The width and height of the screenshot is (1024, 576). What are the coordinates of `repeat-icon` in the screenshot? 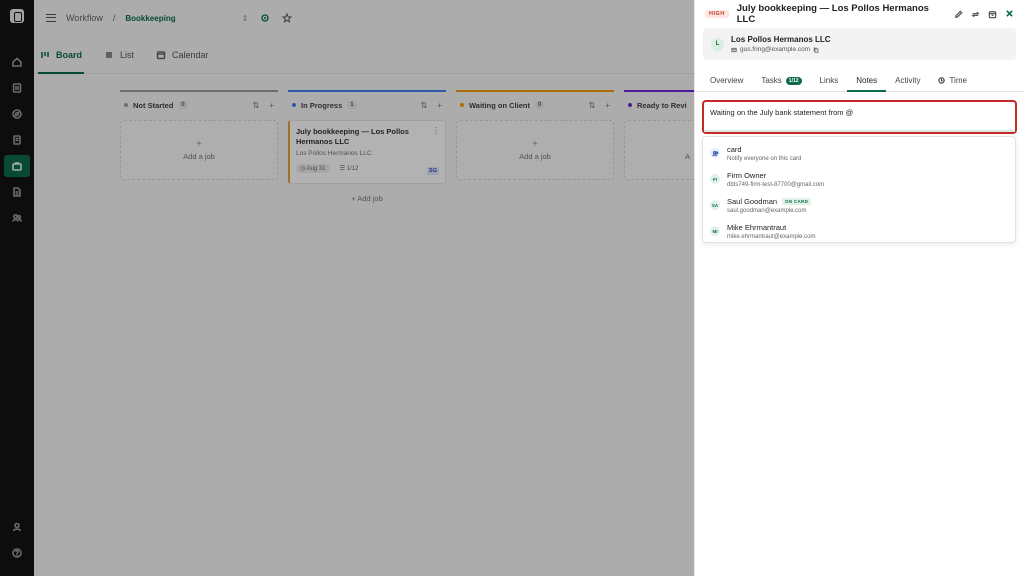 It's located at (975, 14).